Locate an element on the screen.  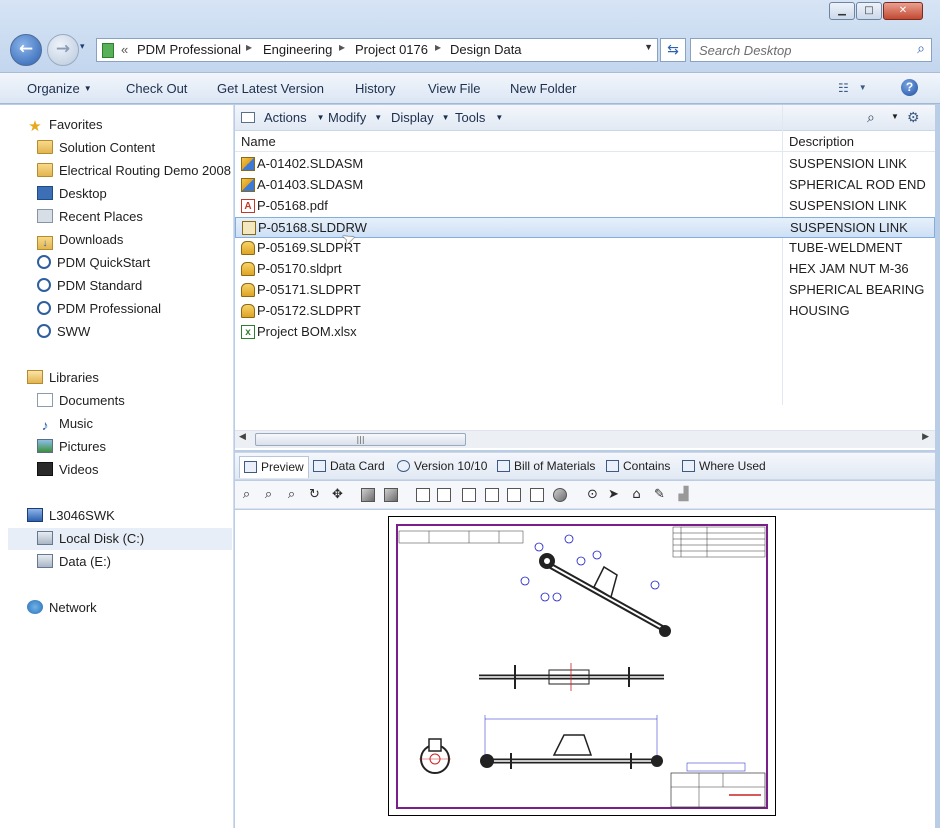
new-folder-button: New Folder is located at coordinates (543, 88).